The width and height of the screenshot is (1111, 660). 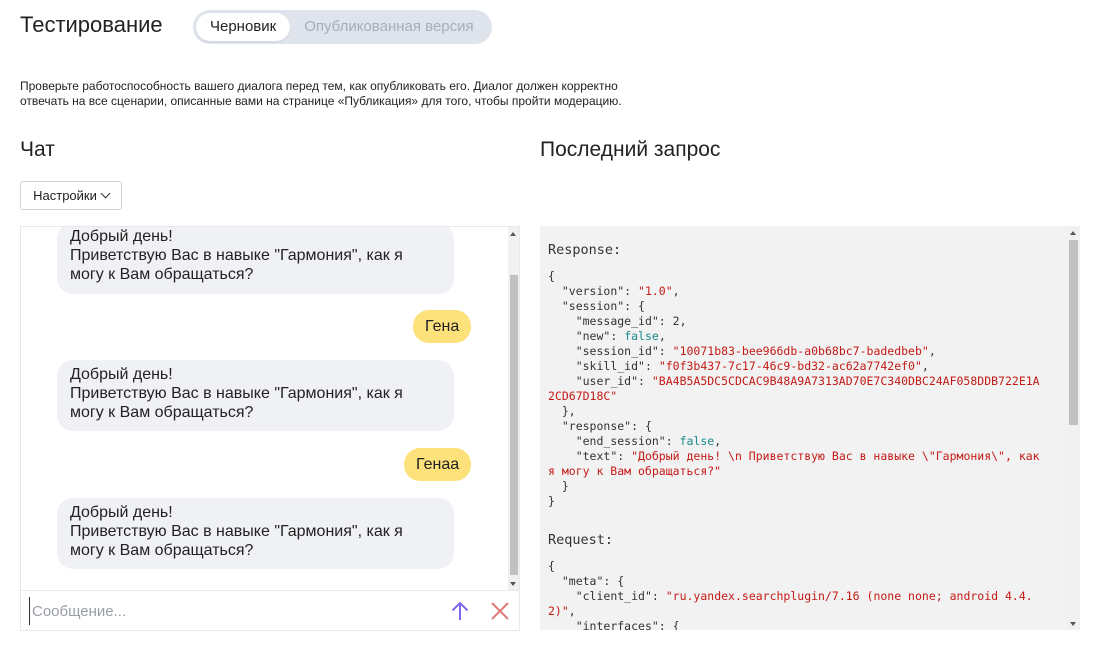 What do you see at coordinates (800, 351) in the screenshot?
I see `json-value: "10071b83-bee966db-a0b68bc7-badedbeb"` at bounding box center [800, 351].